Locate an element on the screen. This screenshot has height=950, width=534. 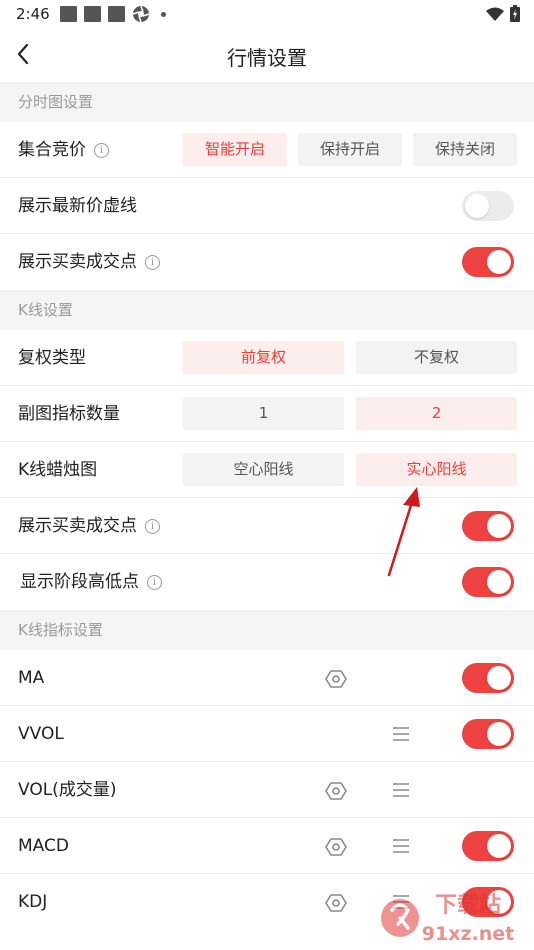
stage-high-low-toggle is located at coordinates (488, 582).